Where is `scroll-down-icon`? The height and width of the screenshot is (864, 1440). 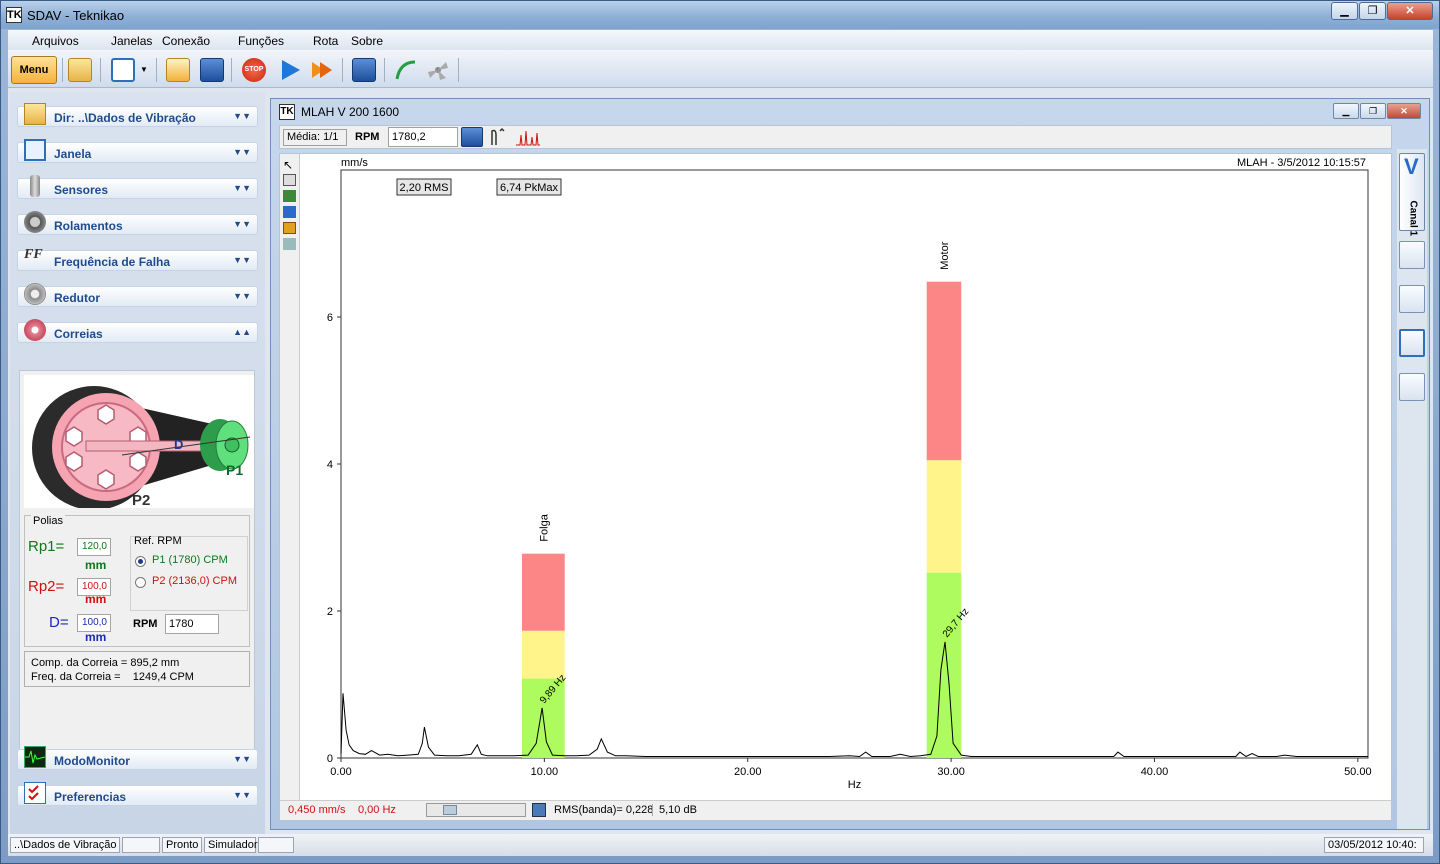 scroll-down-icon is located at coordinates (289, 212).